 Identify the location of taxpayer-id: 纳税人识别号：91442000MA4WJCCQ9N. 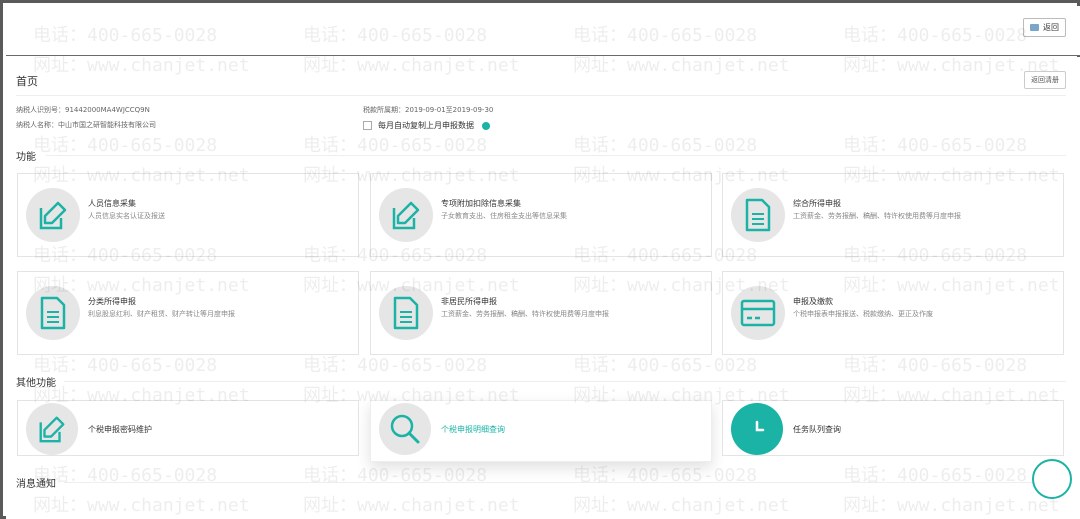
(83, 110).